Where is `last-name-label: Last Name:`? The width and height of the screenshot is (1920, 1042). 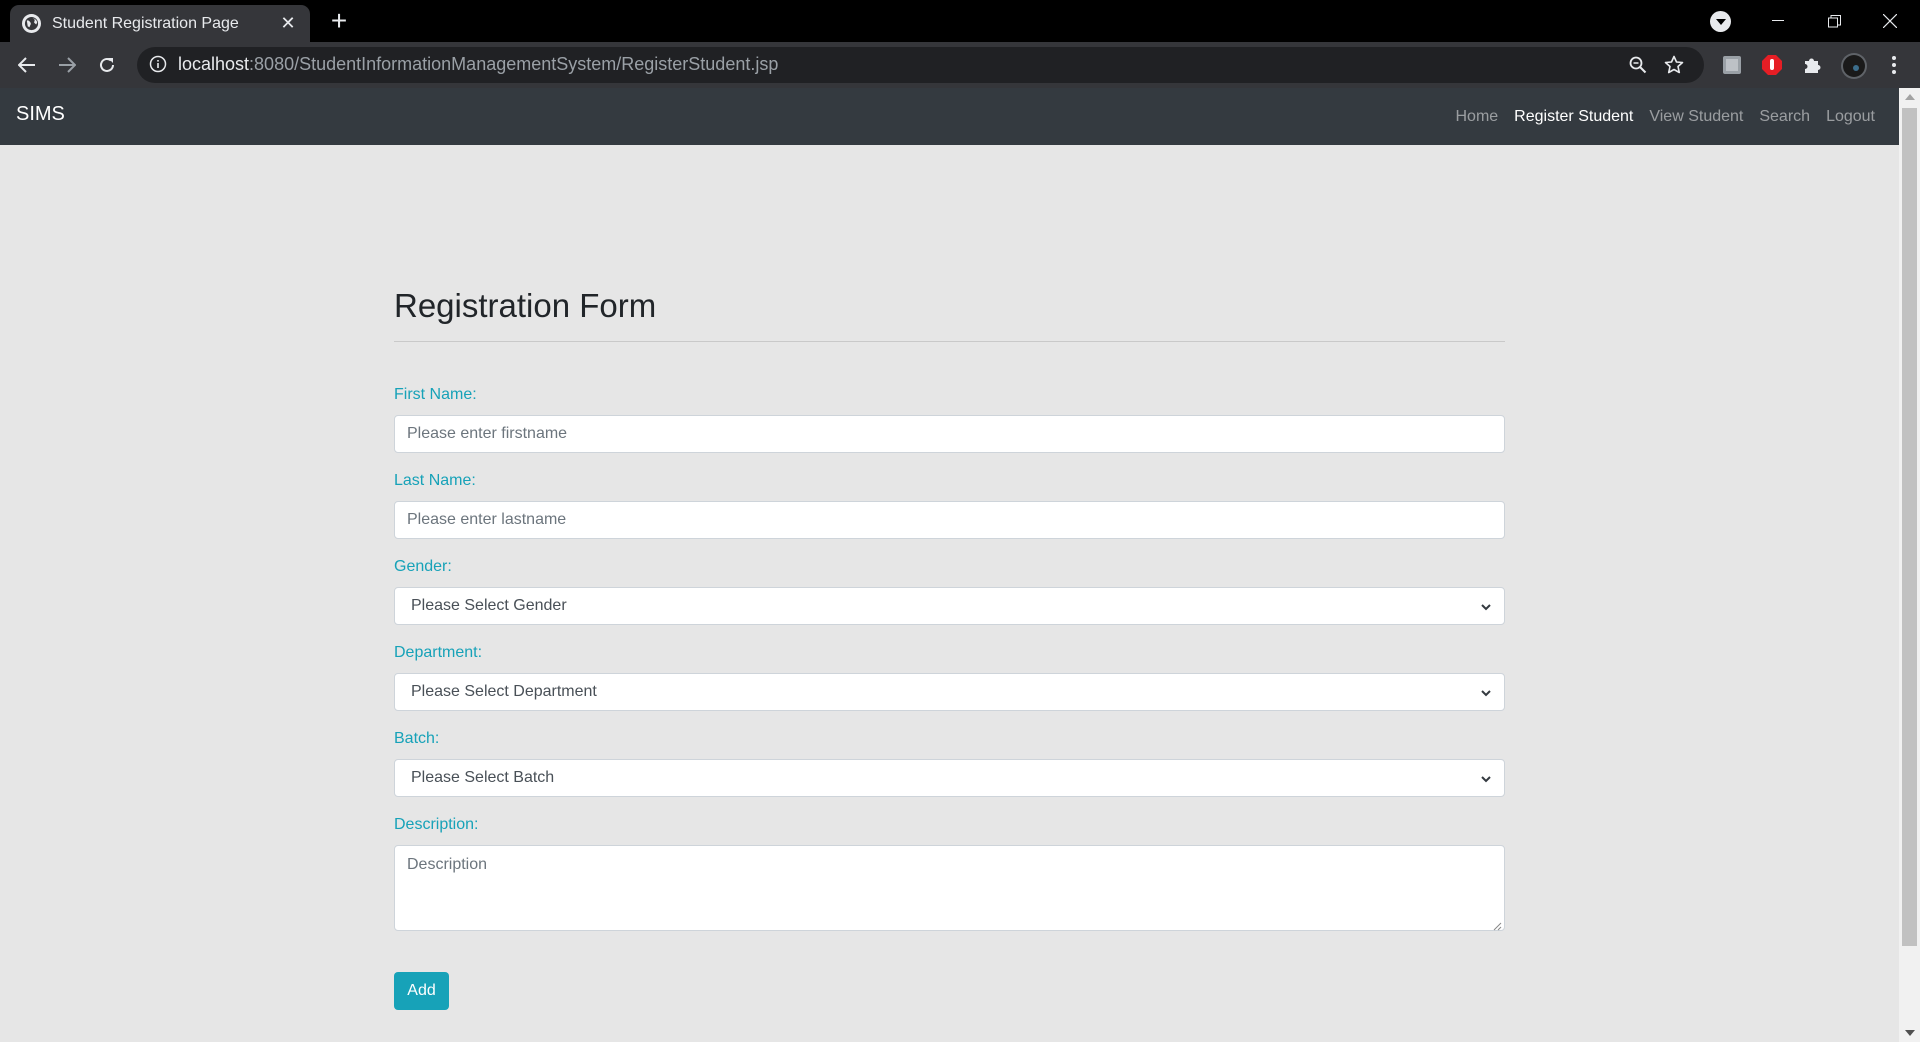 last-name-label: Last Name: is located at coordinates (435, 480).